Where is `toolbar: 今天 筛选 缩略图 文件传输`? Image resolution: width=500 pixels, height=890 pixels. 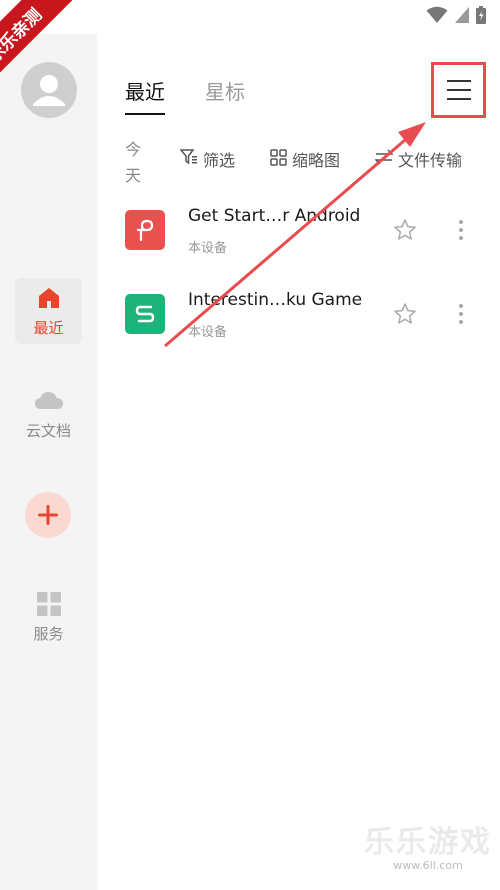 toolbar: 今天 筛选 缩略图 文件传输 is located at coordinates (312, 162).